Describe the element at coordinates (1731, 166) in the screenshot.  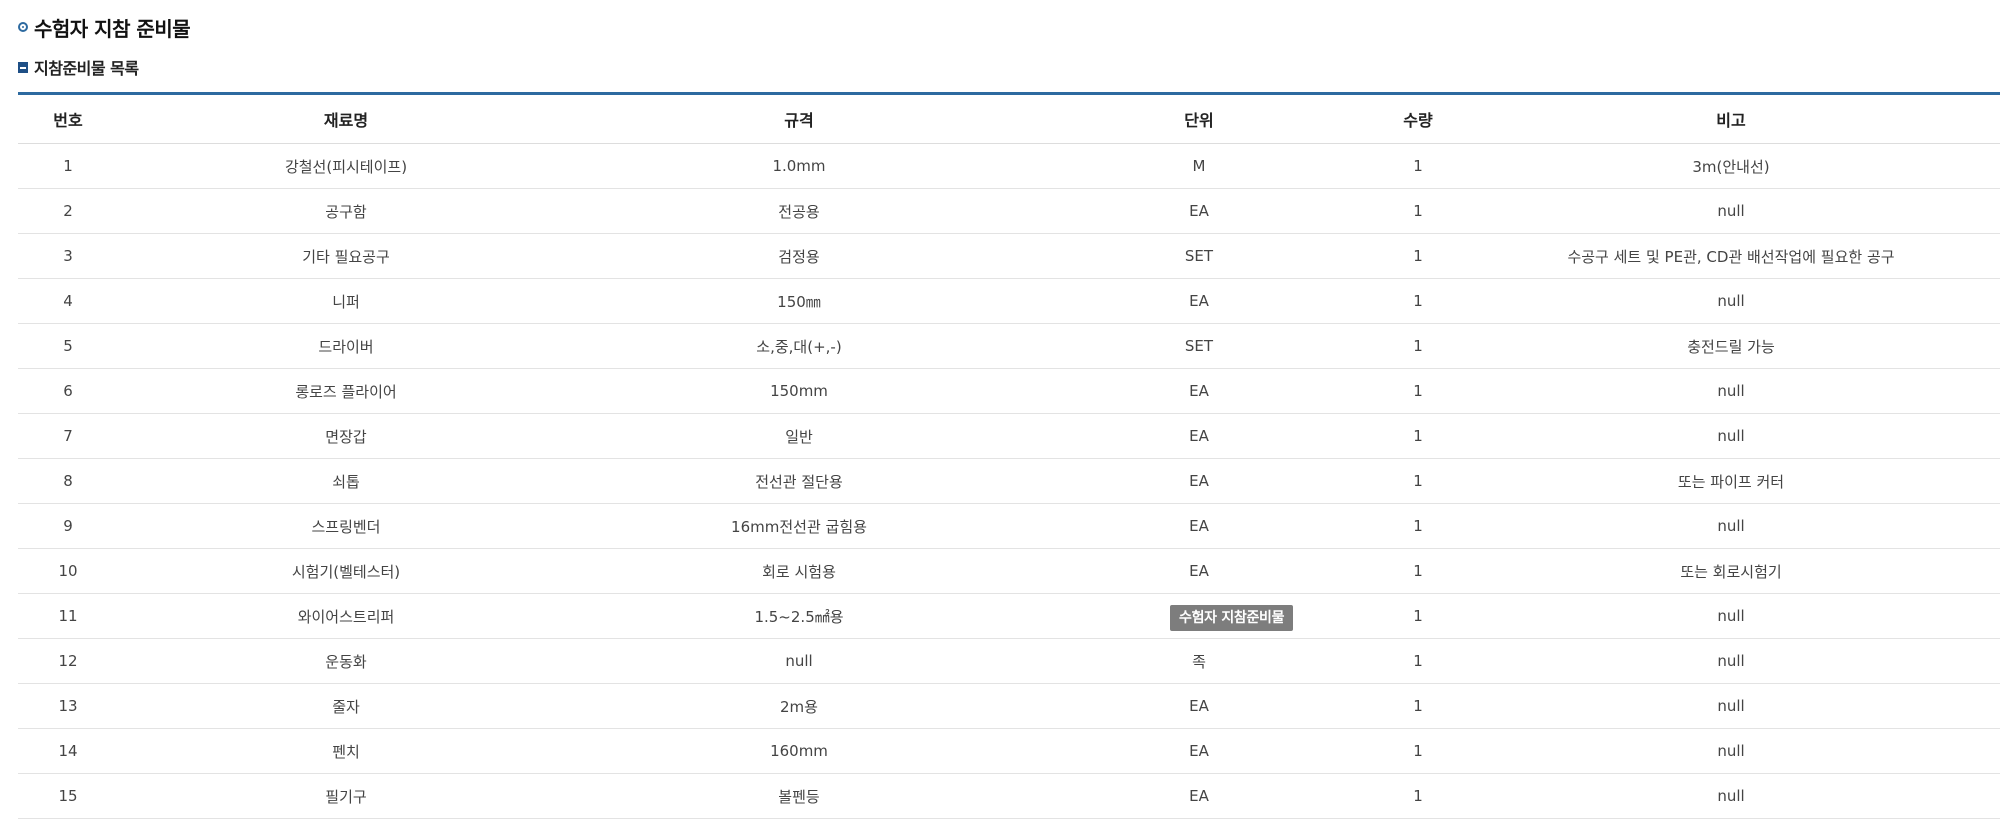
I see `cell-note: 3m(안내선)` at that location.